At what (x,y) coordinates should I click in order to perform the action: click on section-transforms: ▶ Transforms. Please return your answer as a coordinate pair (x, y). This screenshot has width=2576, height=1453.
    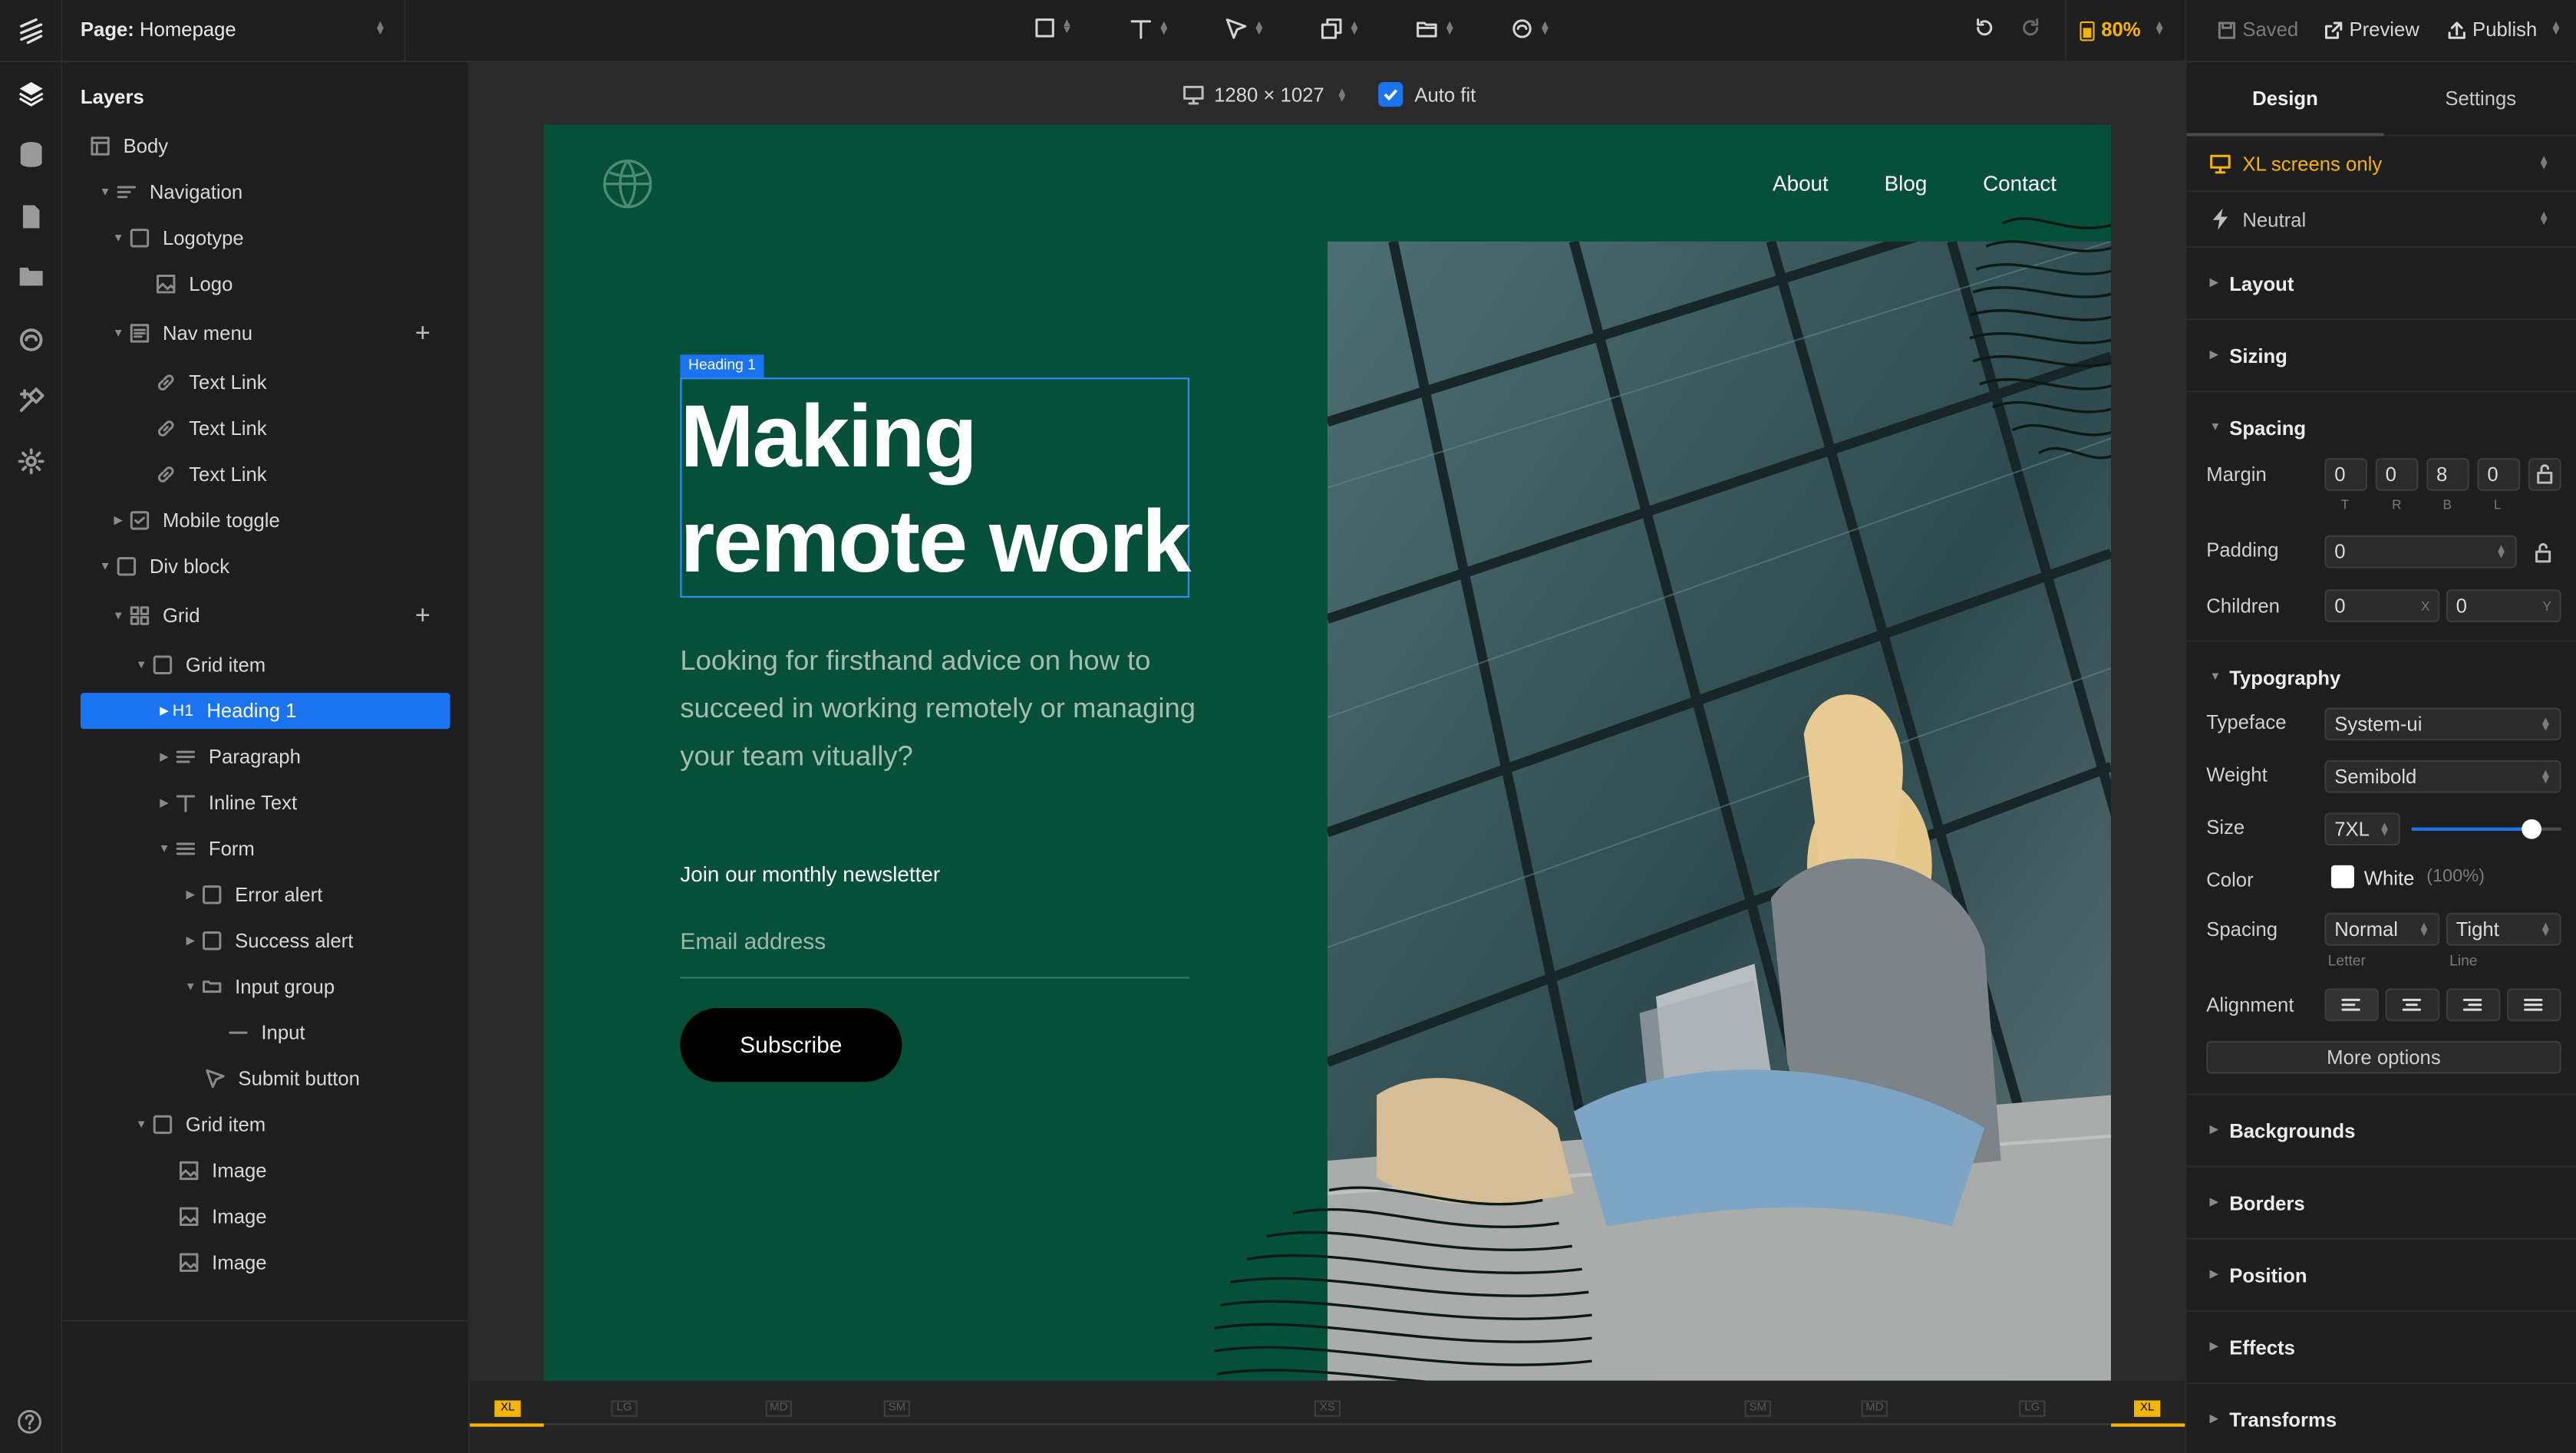
    Looking at the image, I should click on (2381, 1418).